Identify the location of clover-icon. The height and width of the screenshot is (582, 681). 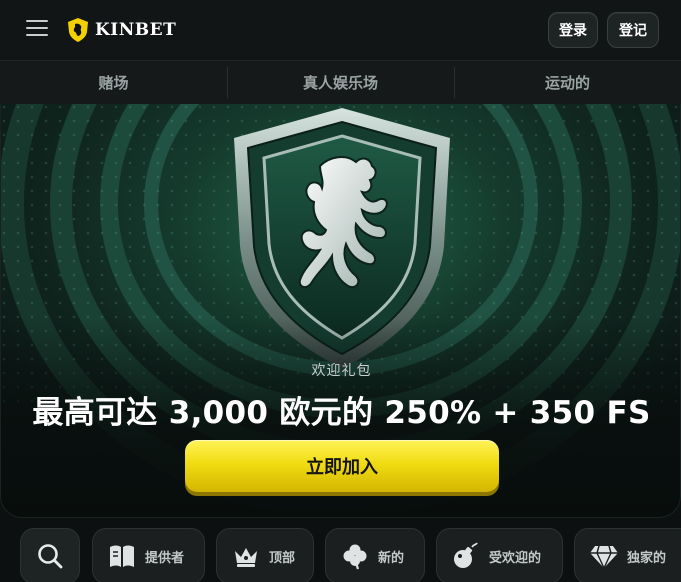
(355, 556).